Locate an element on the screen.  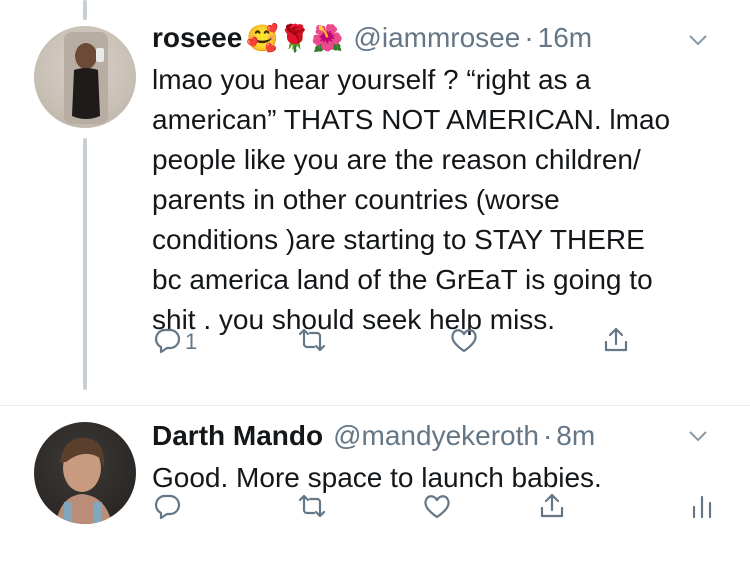
reply-button: 1 is located at coordinates (174, 342).